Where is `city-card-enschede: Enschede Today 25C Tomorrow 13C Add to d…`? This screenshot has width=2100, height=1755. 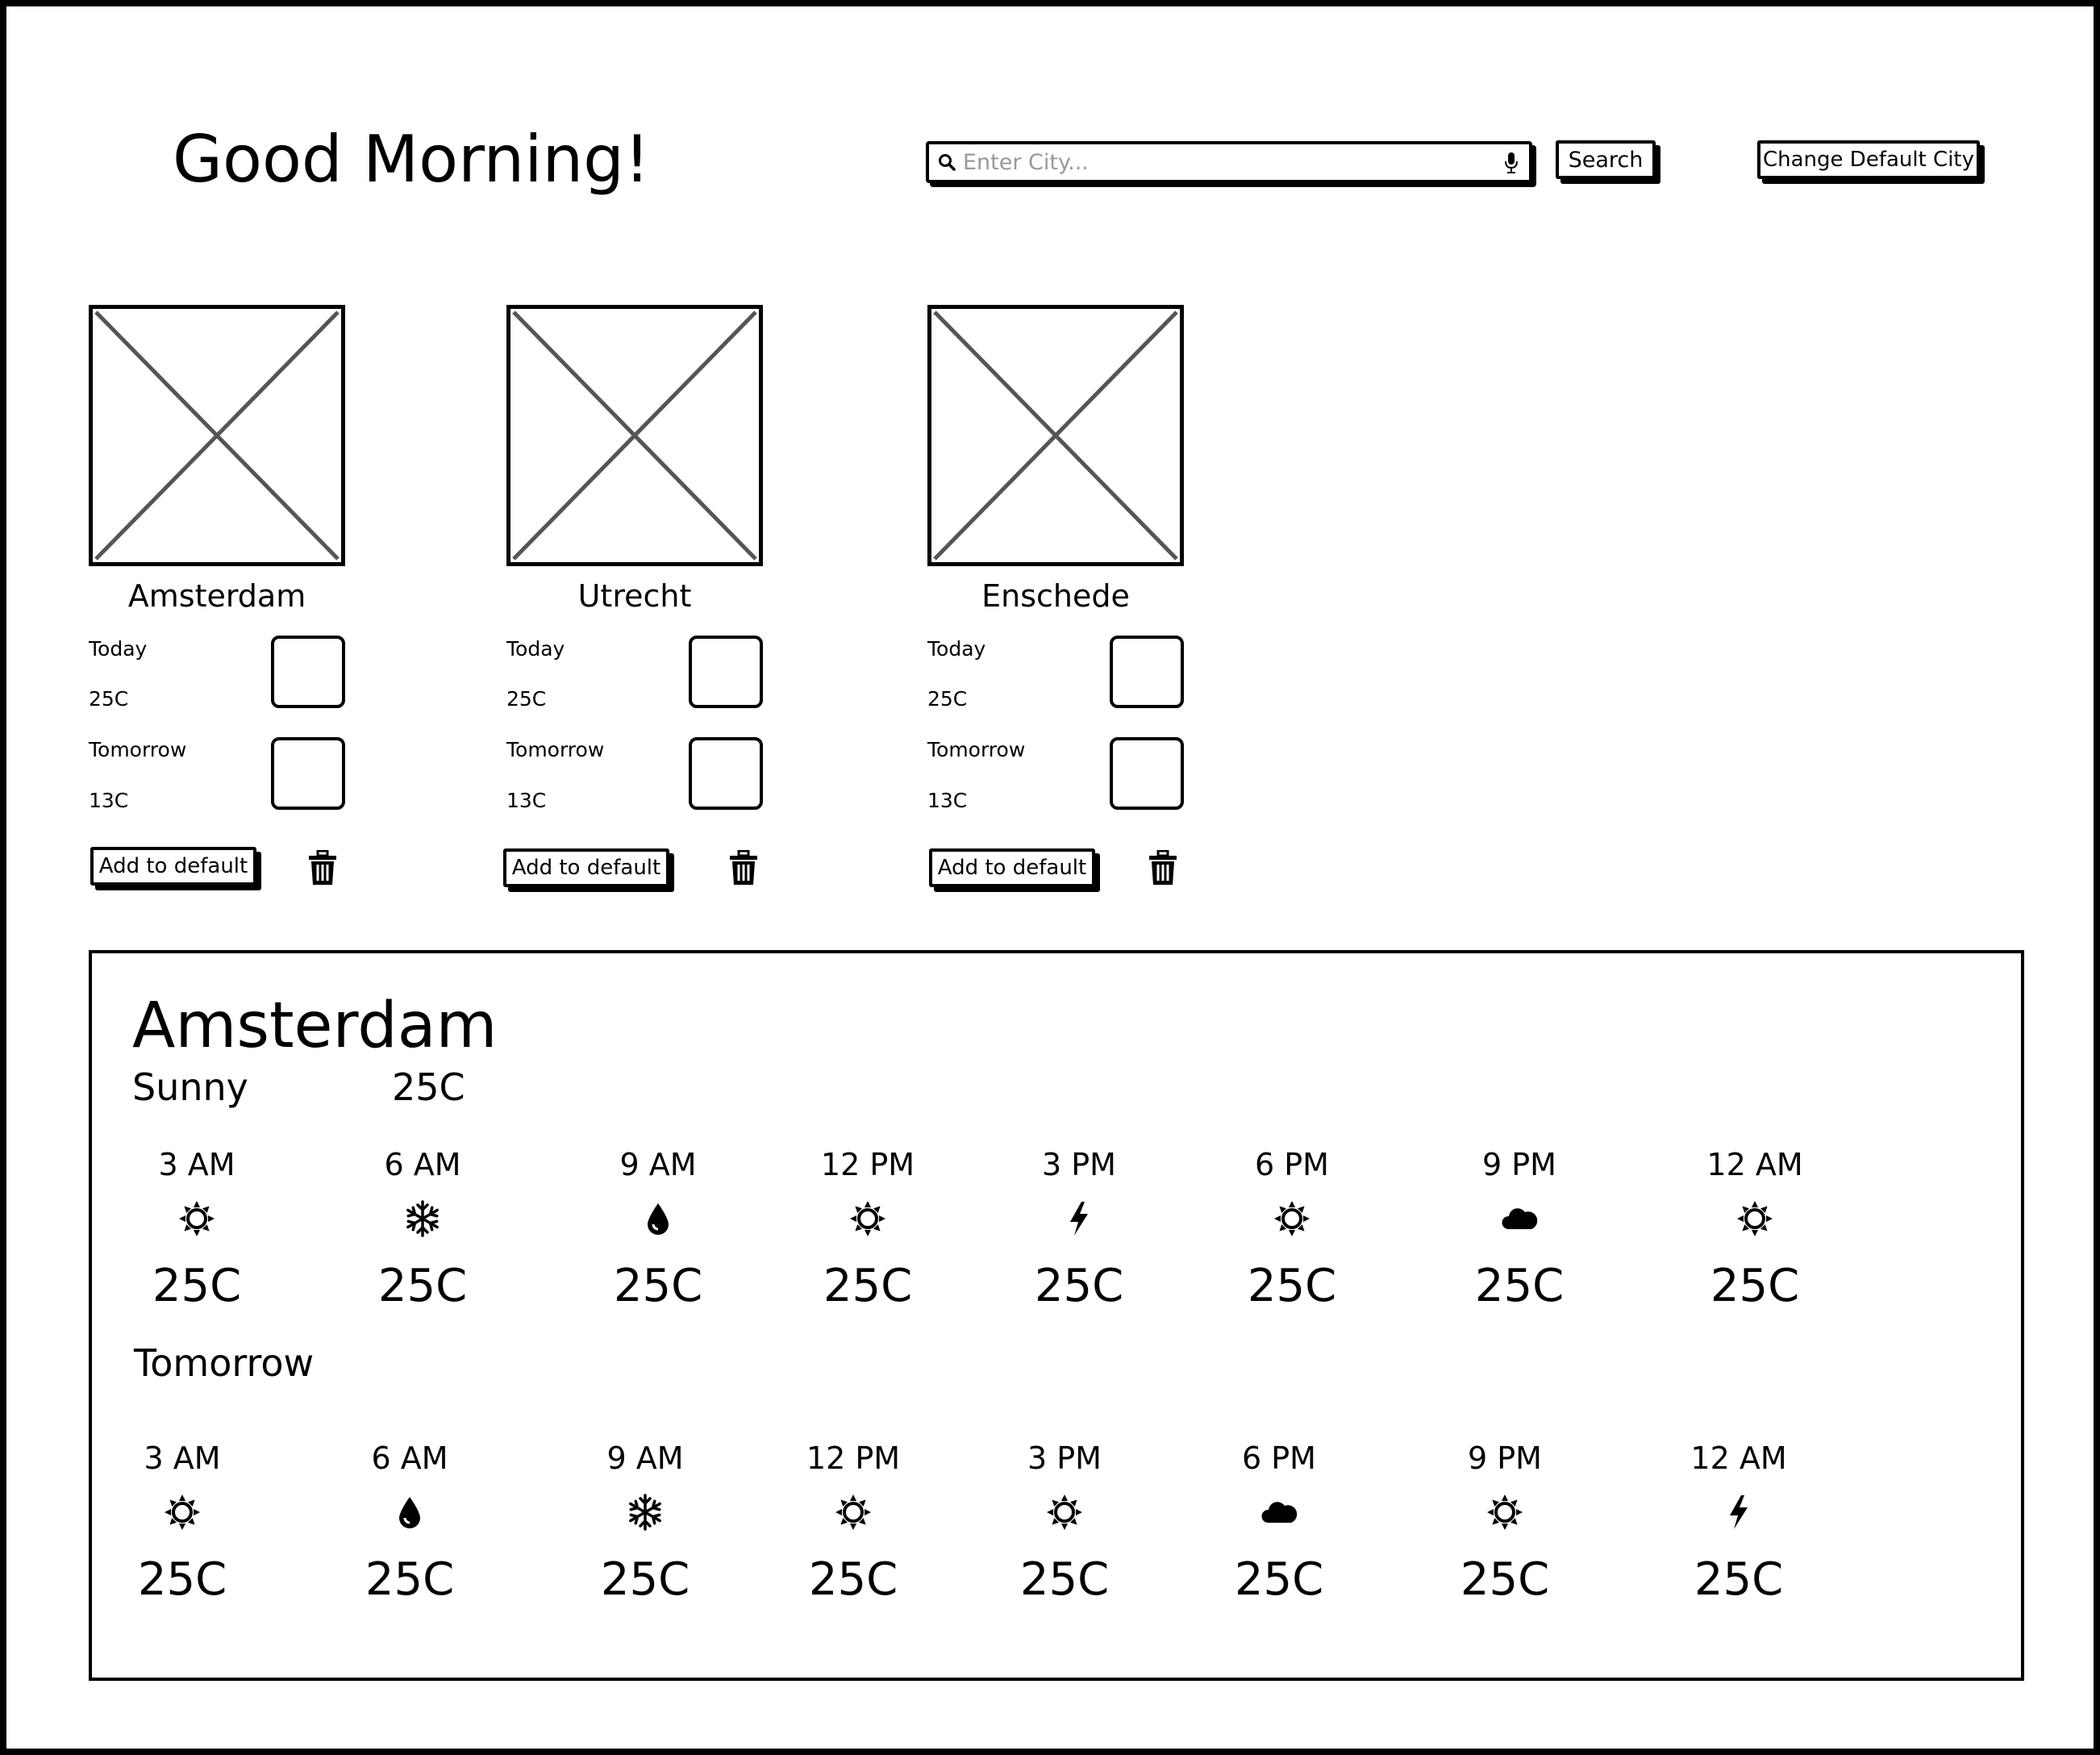
city-card-enschede: Enschede Today 25C Tomorrow 13C Add to d… is located at coordinates (1064, 660).